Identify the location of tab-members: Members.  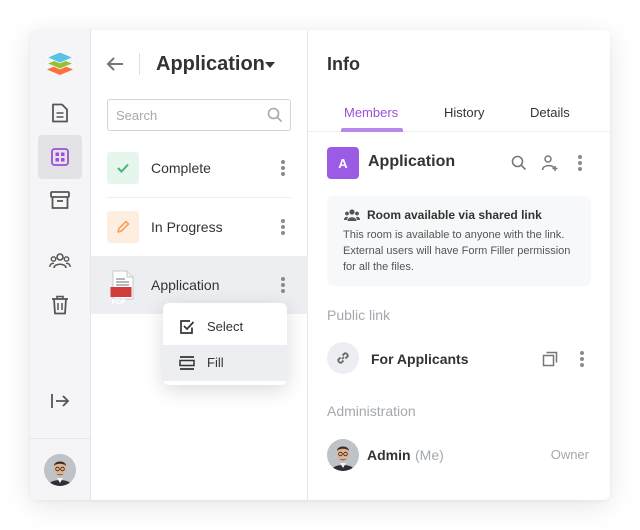
(371, 112).